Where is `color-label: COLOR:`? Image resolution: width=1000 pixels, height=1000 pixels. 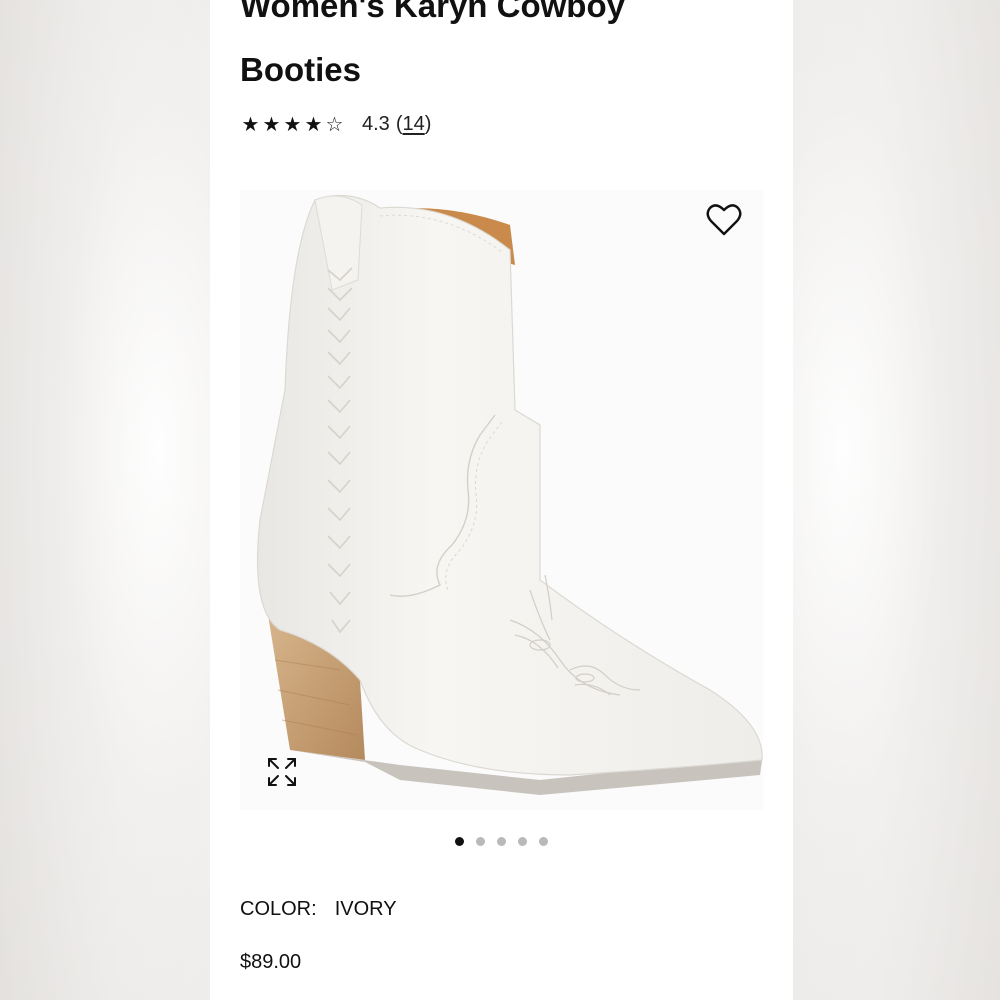 color-label: COLOR: is located at coordinates (278, 909).